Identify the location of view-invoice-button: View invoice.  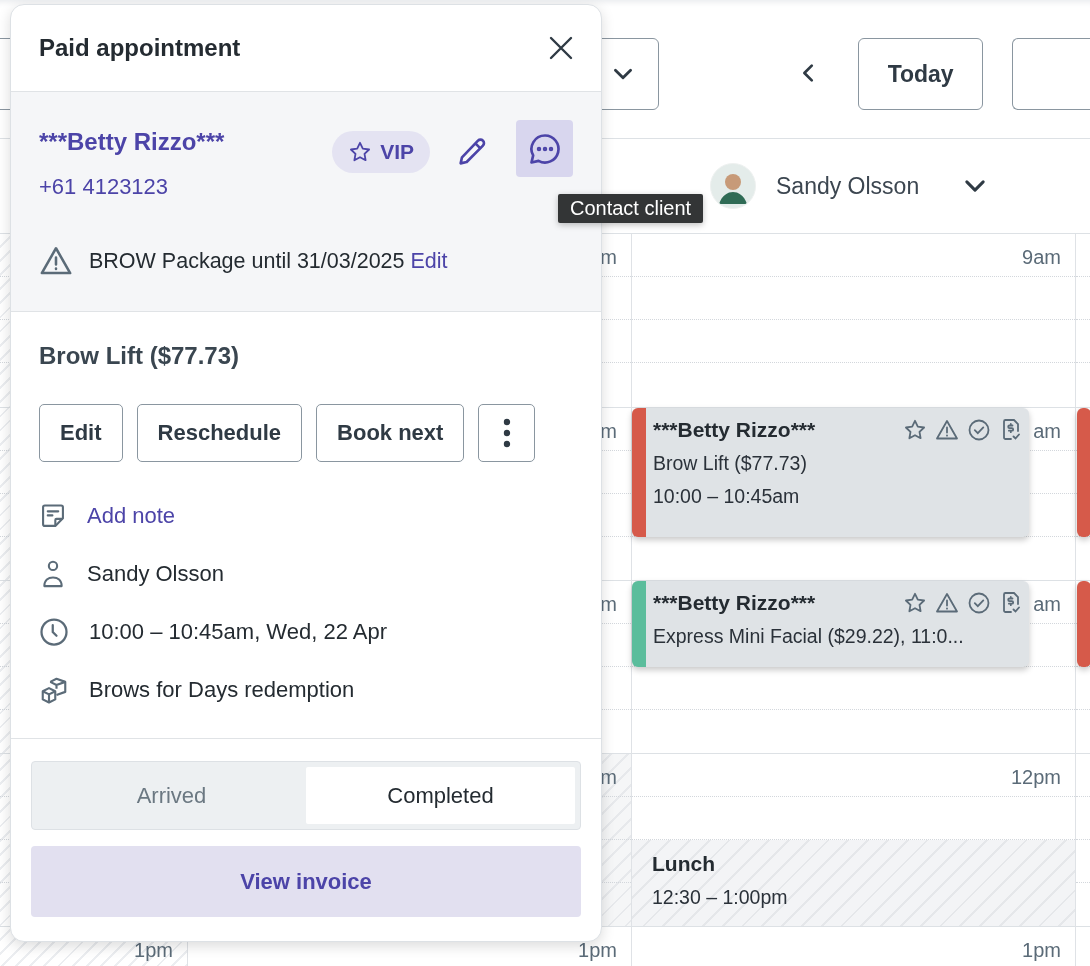
(306, 881).